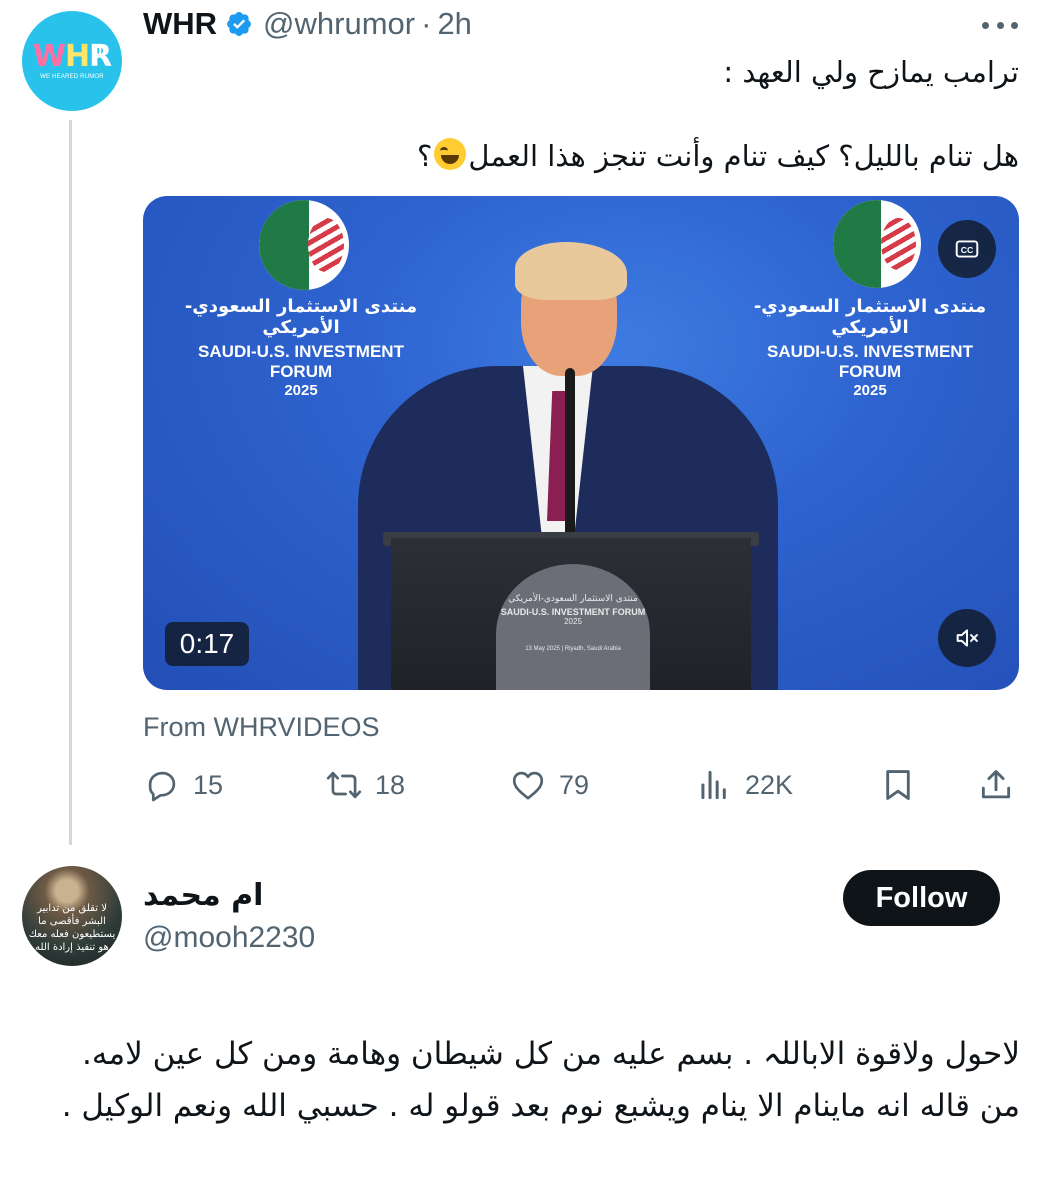  What do you see at coordinates (871, 72) in the screenshot?
I see `tweet-text-line-1: ترامب يمازح ولي العهد :` at bounding box center [871, 72].